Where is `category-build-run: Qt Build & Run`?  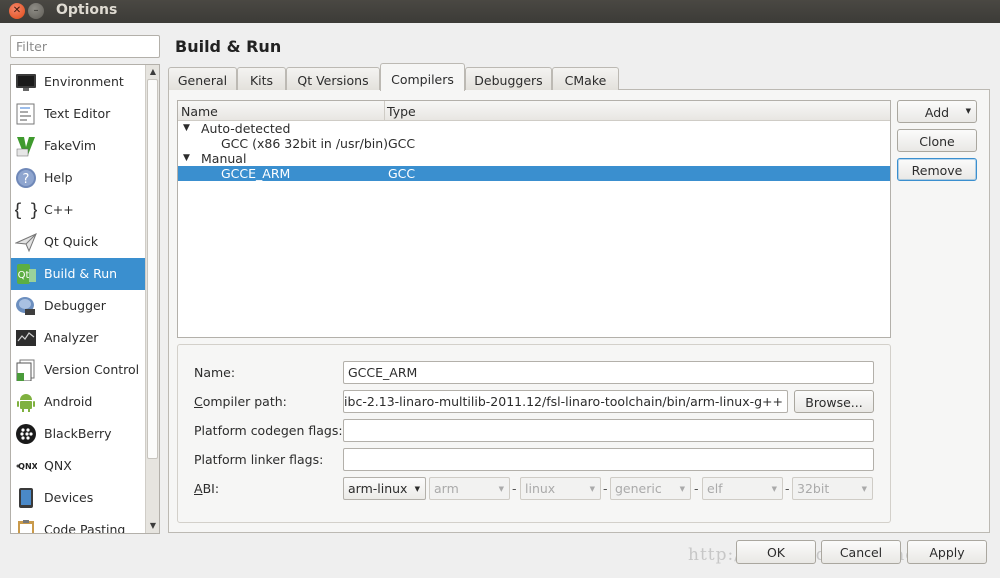 category-build-run: Qt Build & Run is located at coordinates (78, 274).